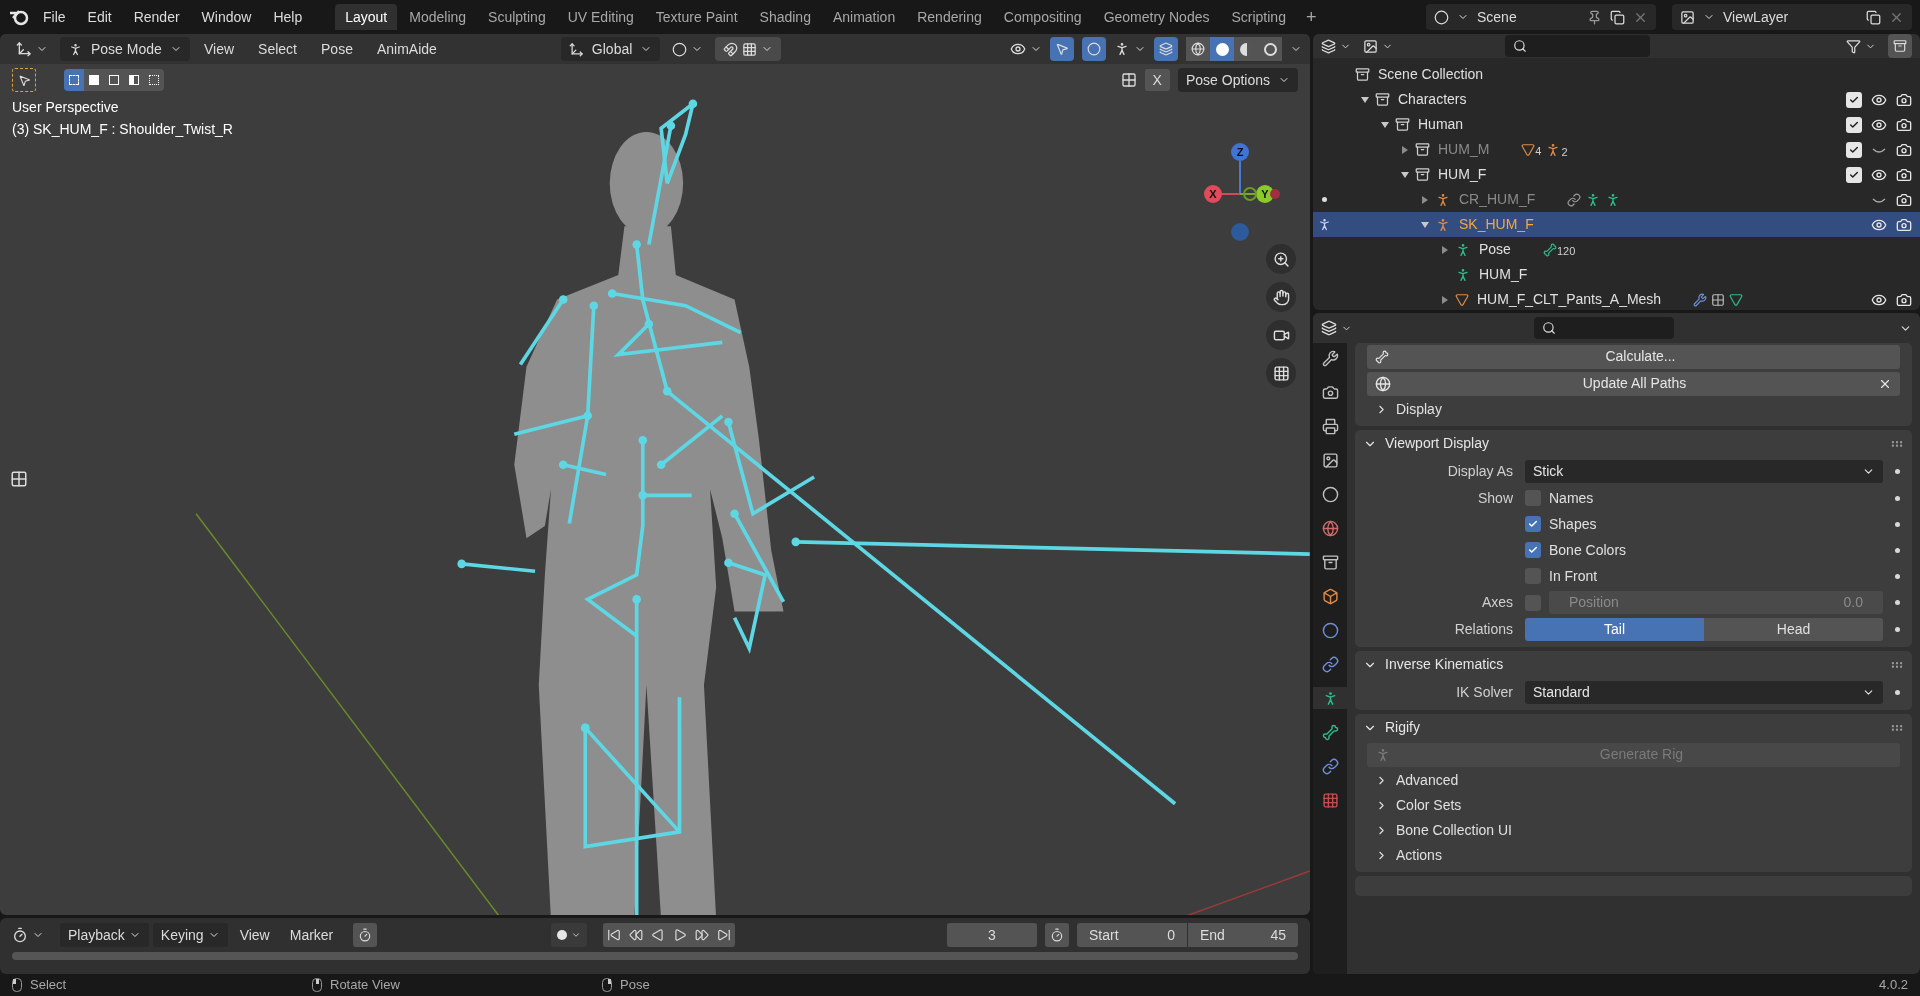 The height and width of the screenshot is (996, 1920). Describe the element at coordinates (696, 17) in the screenshot. I see `workspace-tab: Texture Paint` at that location.